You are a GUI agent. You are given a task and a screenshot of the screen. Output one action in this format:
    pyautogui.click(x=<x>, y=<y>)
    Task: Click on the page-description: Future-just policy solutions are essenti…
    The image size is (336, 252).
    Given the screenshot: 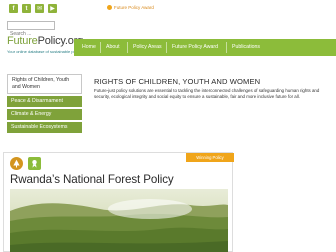 What is the action you would take?
    pyautogui.click(x=207, y=94)
    